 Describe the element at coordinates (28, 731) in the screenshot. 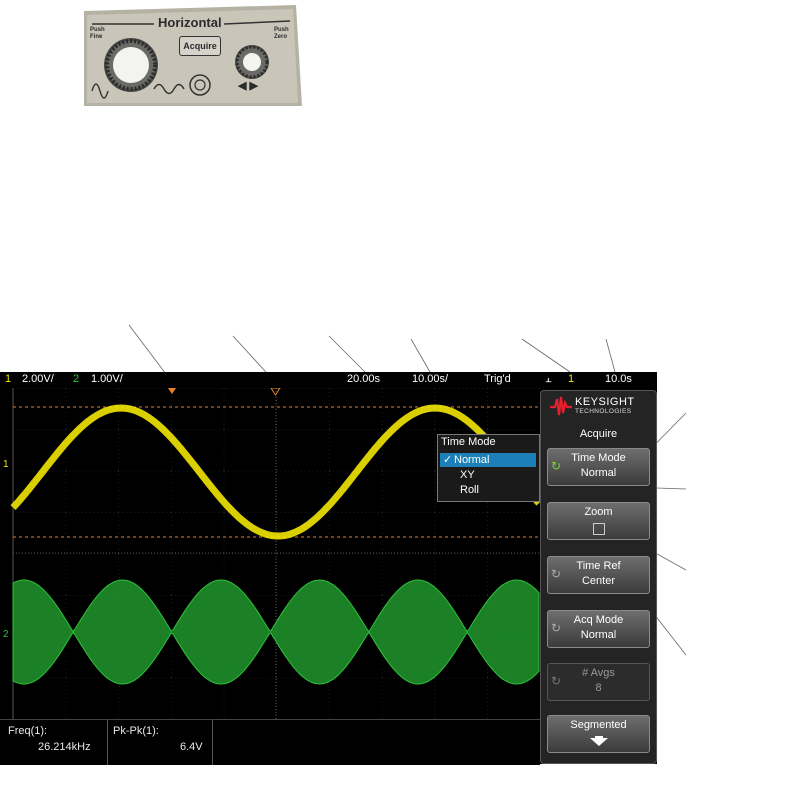

I see `meas-freq-label: Freq(1):` at that location.